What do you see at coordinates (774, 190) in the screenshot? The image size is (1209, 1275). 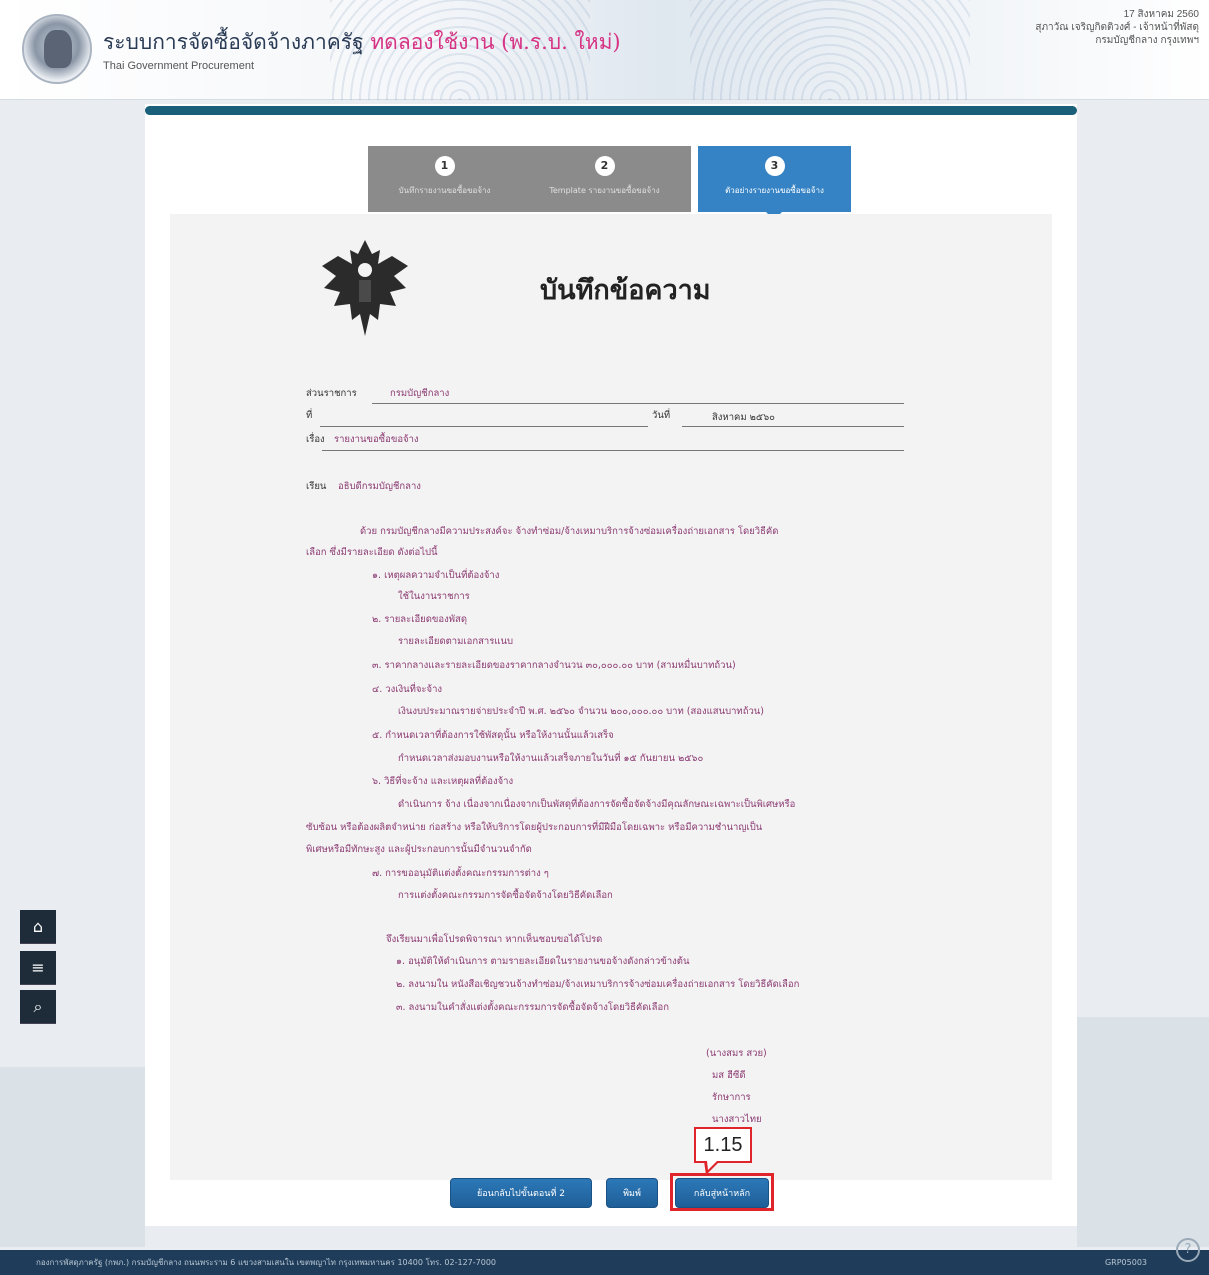 I see `step-label: ตัวอย่างรายงานขอซื้อขอจ้าง` at bounding box center [774, 190].